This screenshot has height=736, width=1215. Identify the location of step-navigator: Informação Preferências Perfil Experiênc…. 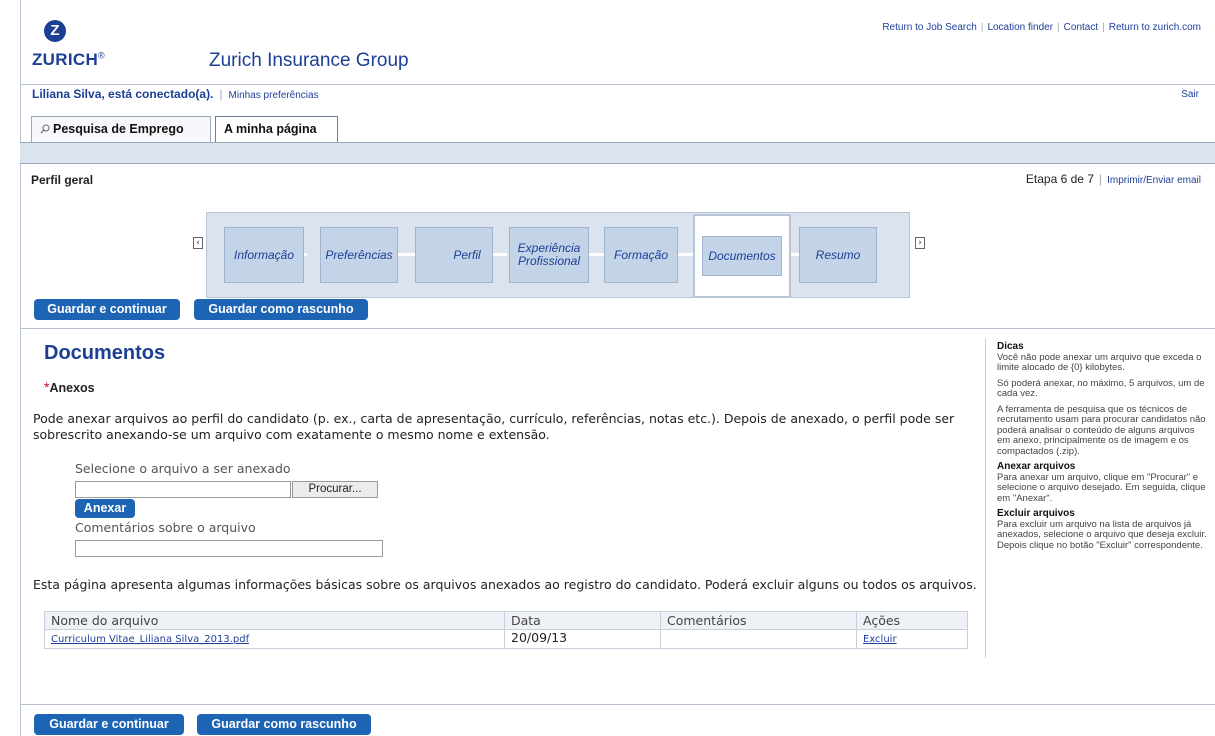
(558, 255).